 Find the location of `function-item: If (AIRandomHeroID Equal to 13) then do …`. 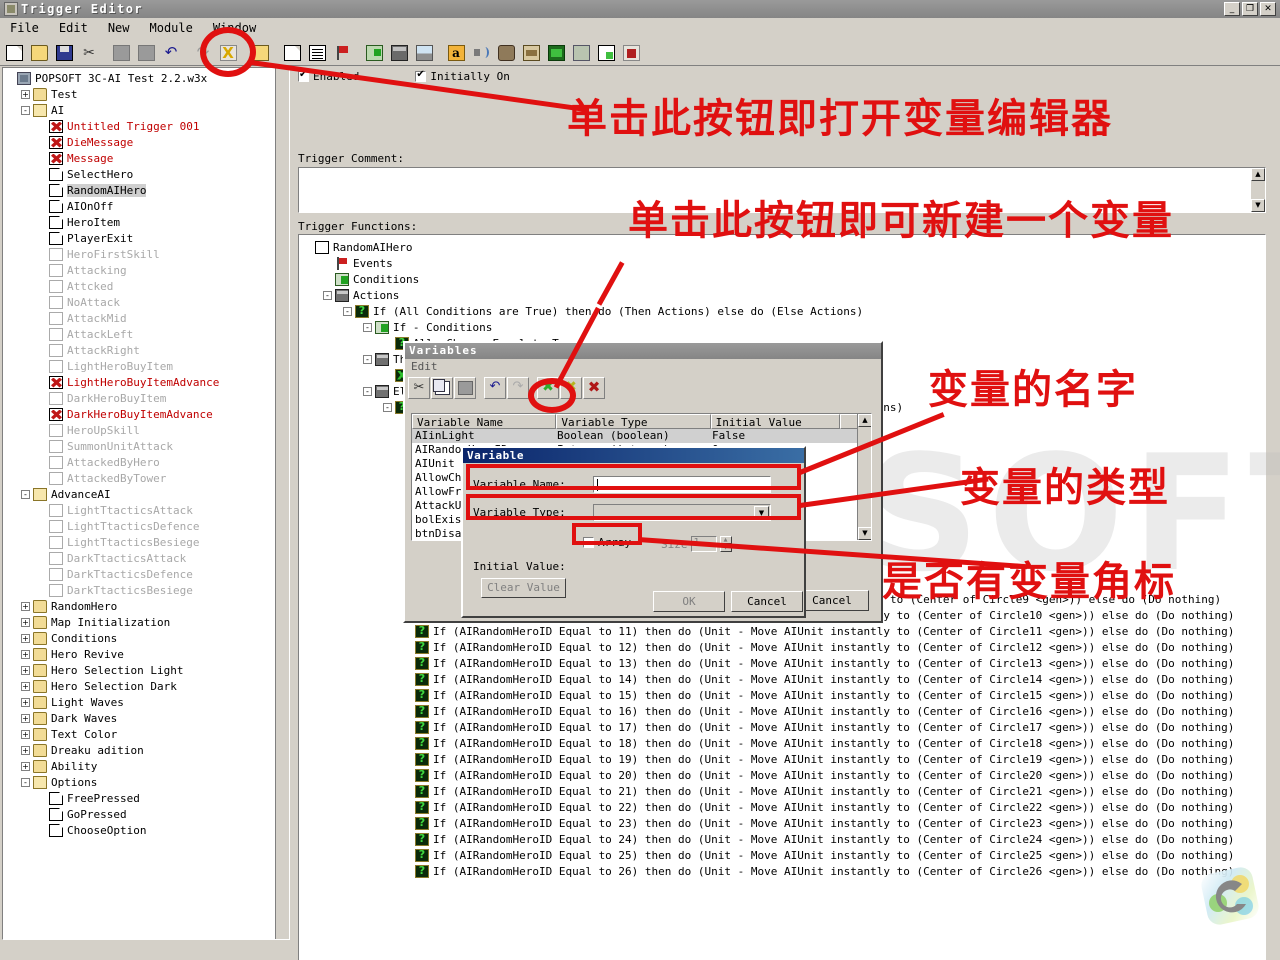

function-item: If (AIRandomHeroID Equal to 13) then do … is located at coordinates (768, 663).